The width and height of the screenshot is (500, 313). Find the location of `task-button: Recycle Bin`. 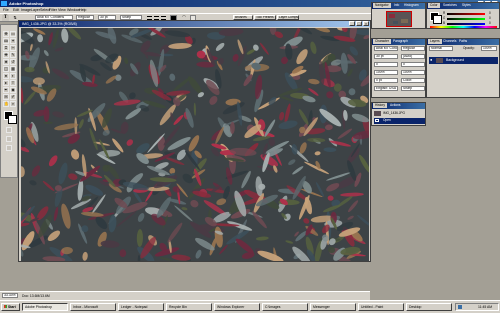

task-button: Recycle Bin is located at coordinates (189, 307).